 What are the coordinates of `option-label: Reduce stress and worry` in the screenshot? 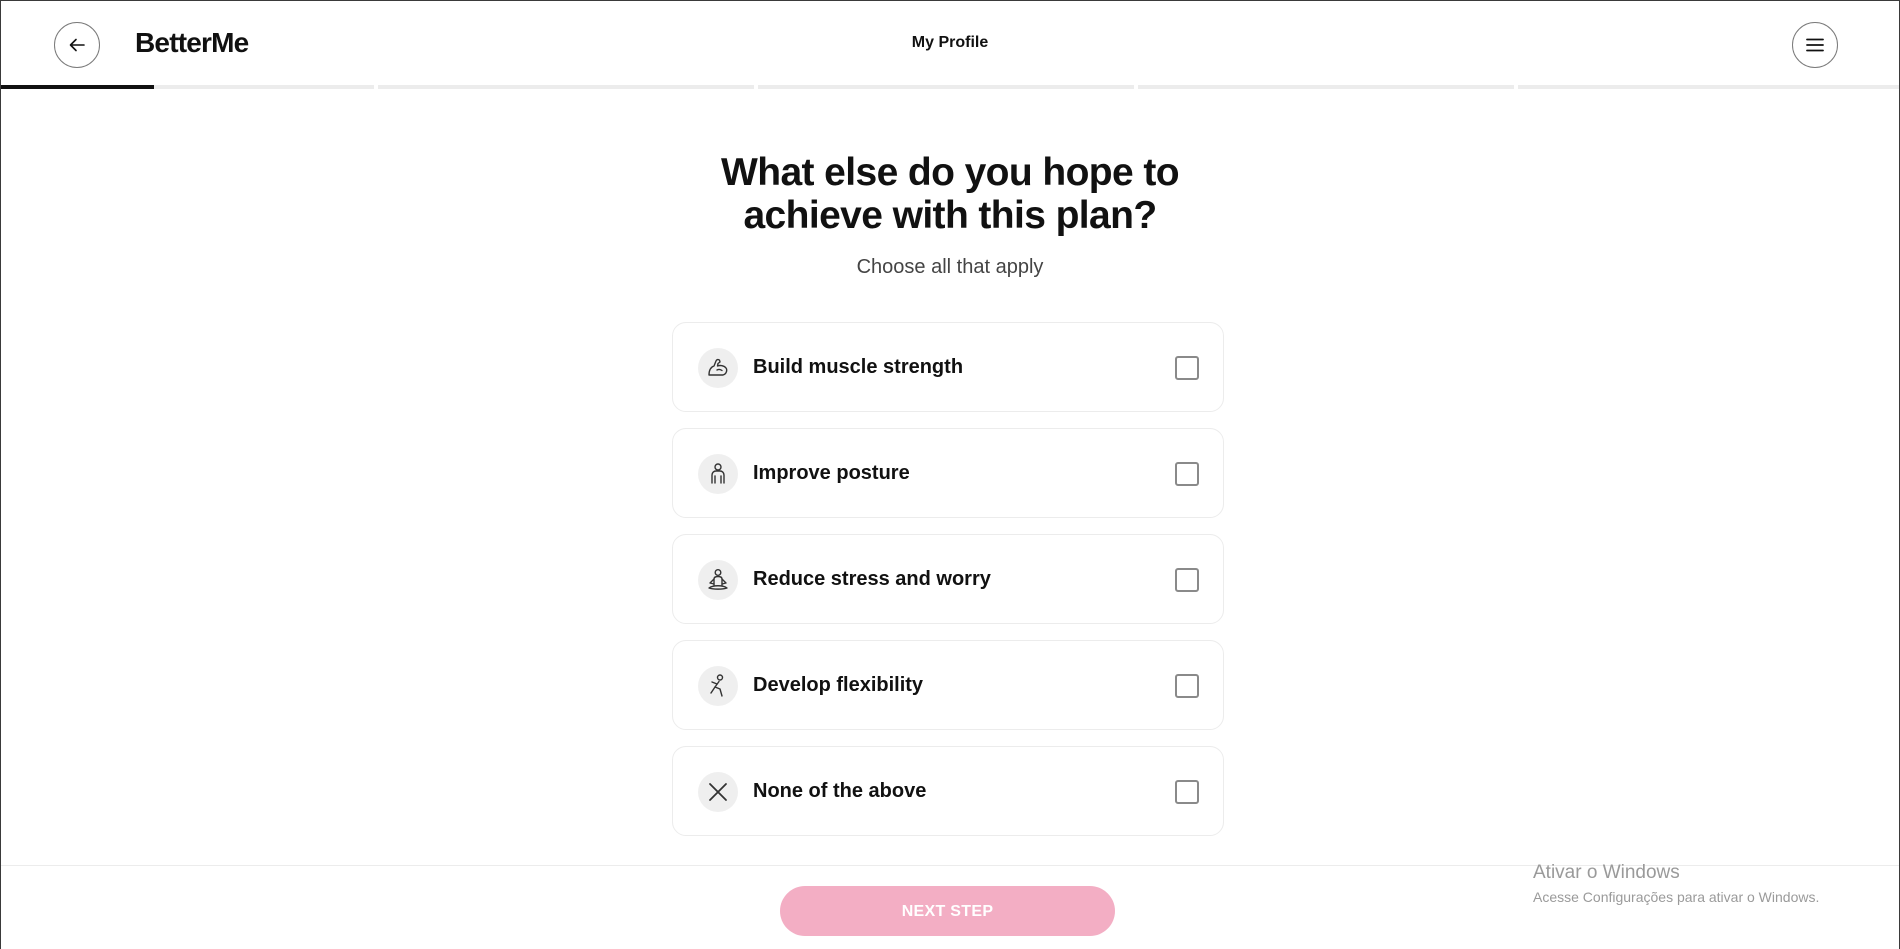 It's located at (872, 579).